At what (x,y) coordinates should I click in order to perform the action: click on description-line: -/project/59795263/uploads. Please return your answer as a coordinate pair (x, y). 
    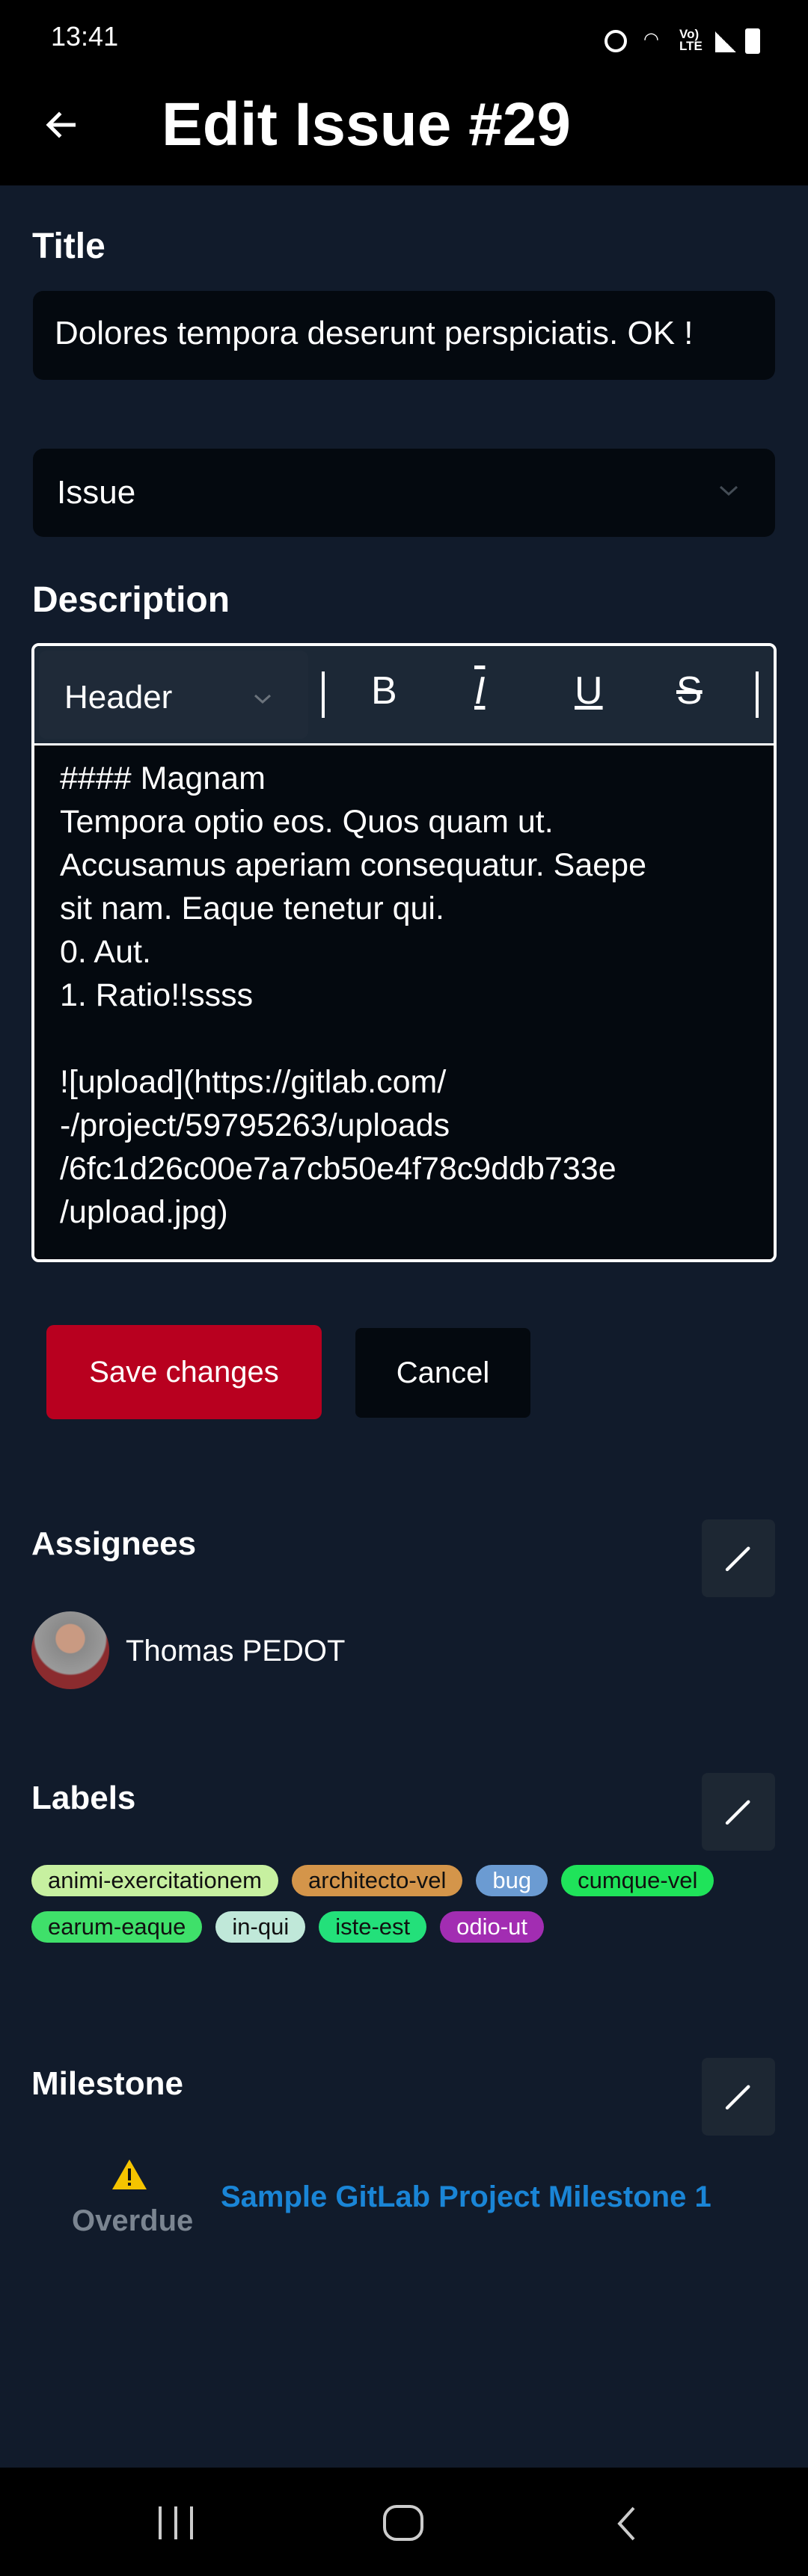
    Looking at the image, I should click on (255, 1125).